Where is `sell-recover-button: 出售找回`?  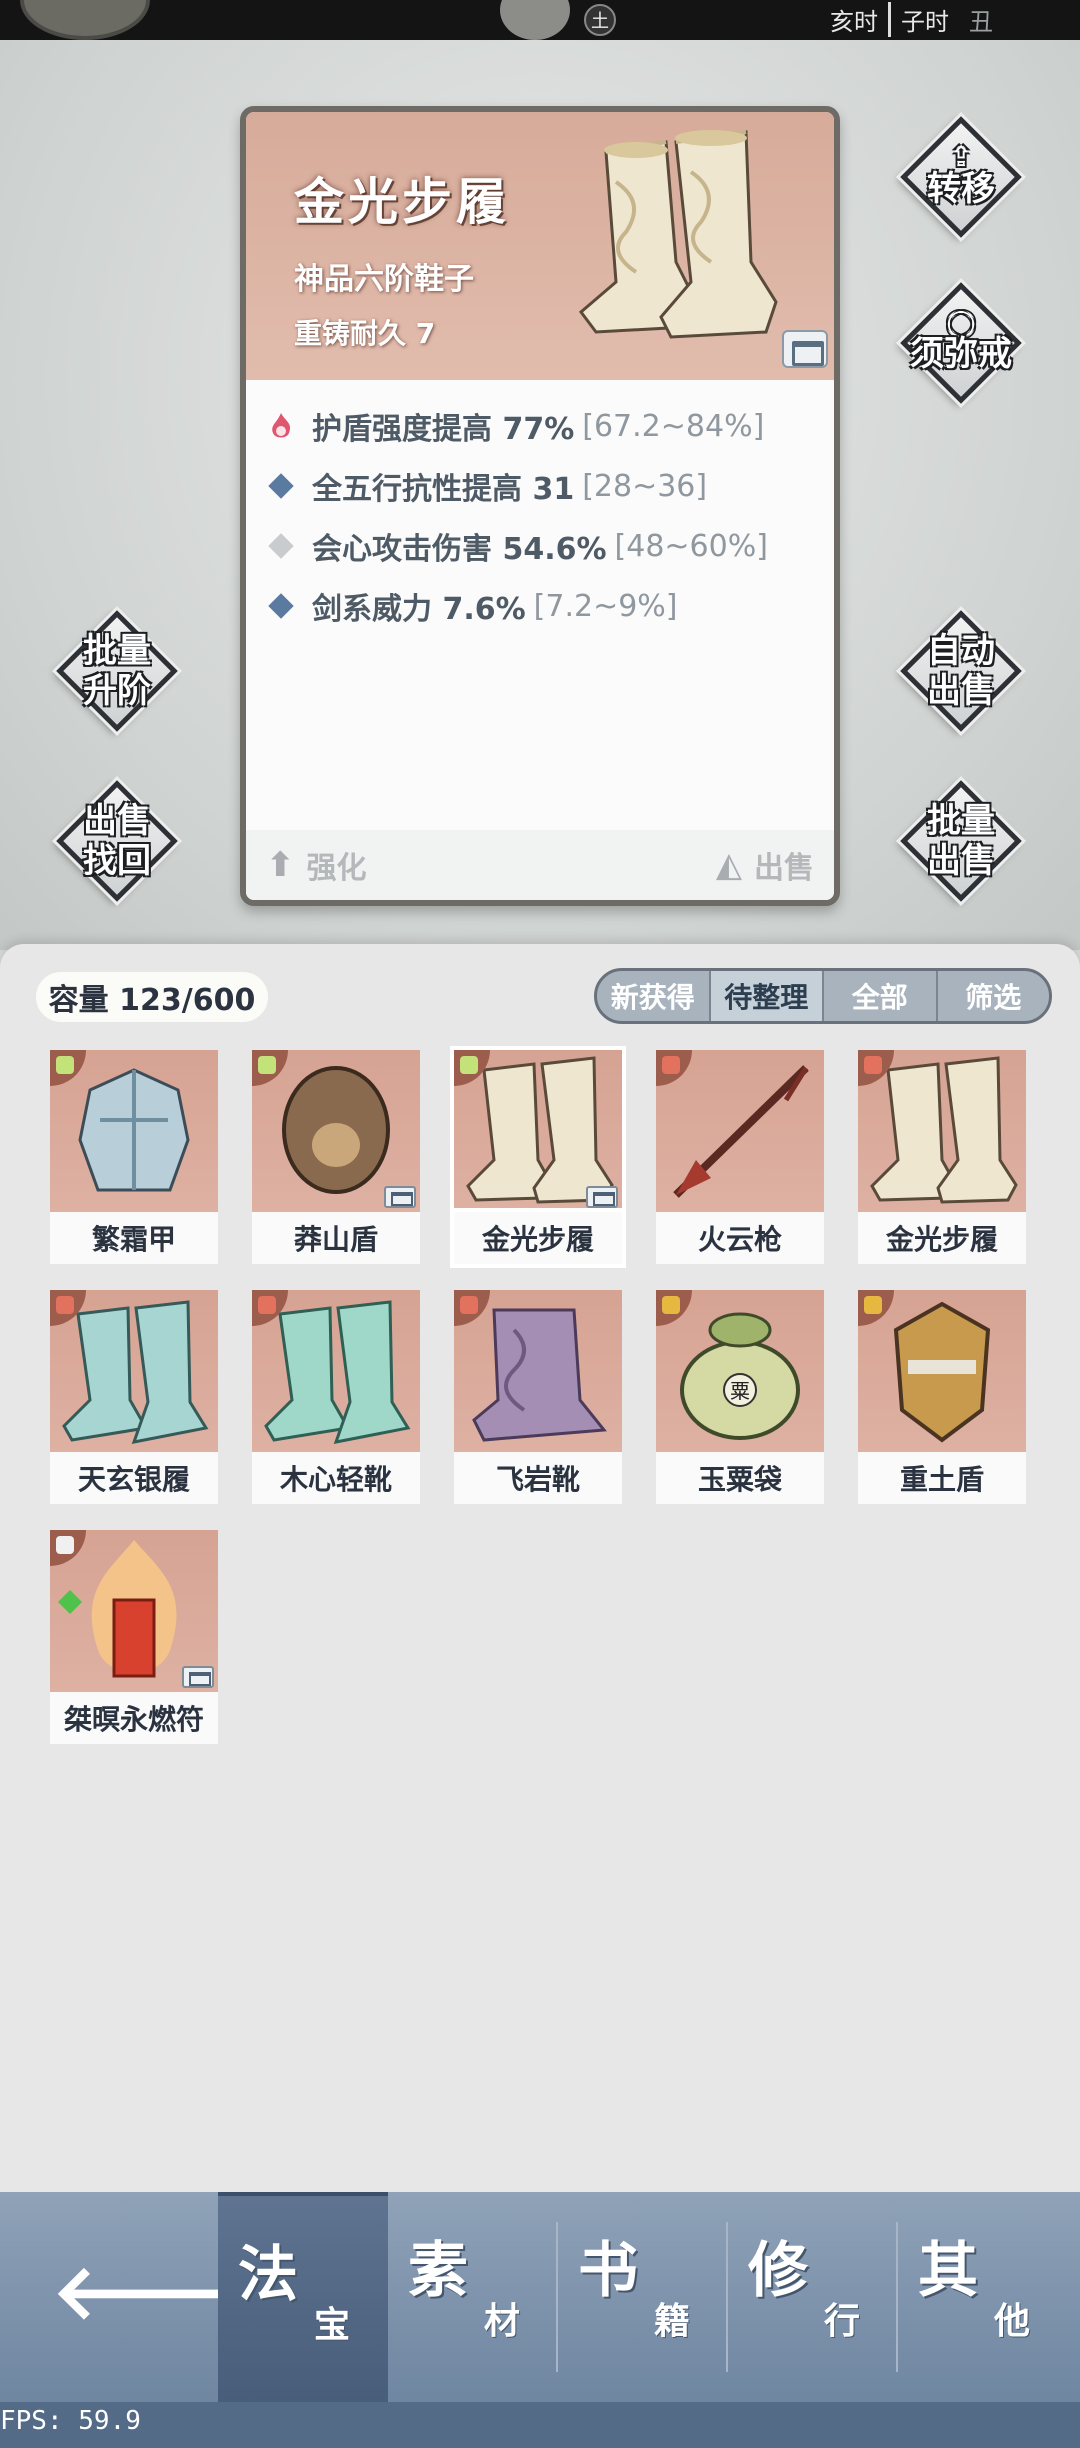
sell-recover-button: 出售找回 is located at coordinates (117, 841).